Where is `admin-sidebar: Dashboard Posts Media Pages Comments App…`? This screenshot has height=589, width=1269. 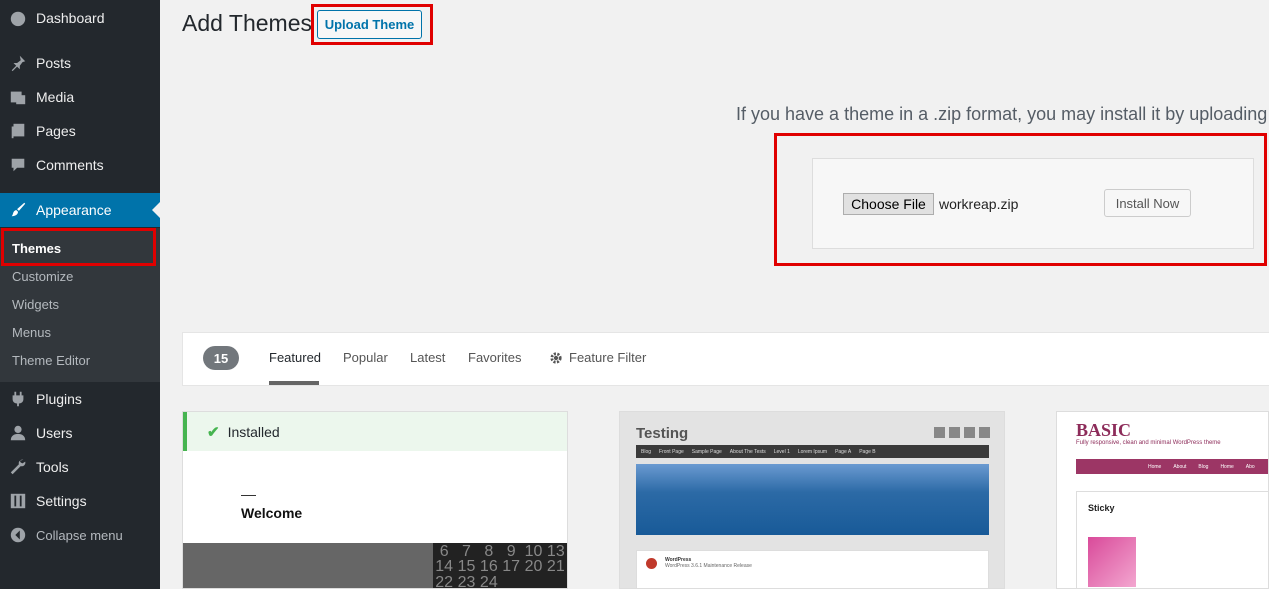 admin-sidebar: Dashboard Posts Media Pages Comments App… is located at coordinates (80, 294).